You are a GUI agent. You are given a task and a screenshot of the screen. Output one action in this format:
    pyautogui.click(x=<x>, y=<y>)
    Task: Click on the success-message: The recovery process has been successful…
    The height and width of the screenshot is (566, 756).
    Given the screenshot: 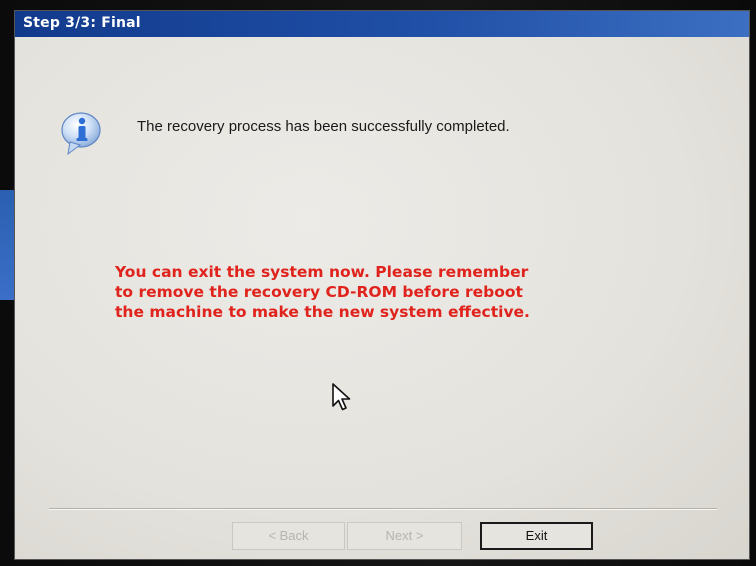 What is the action you would take?
    pyautogui.click(x=323, y=126)
    